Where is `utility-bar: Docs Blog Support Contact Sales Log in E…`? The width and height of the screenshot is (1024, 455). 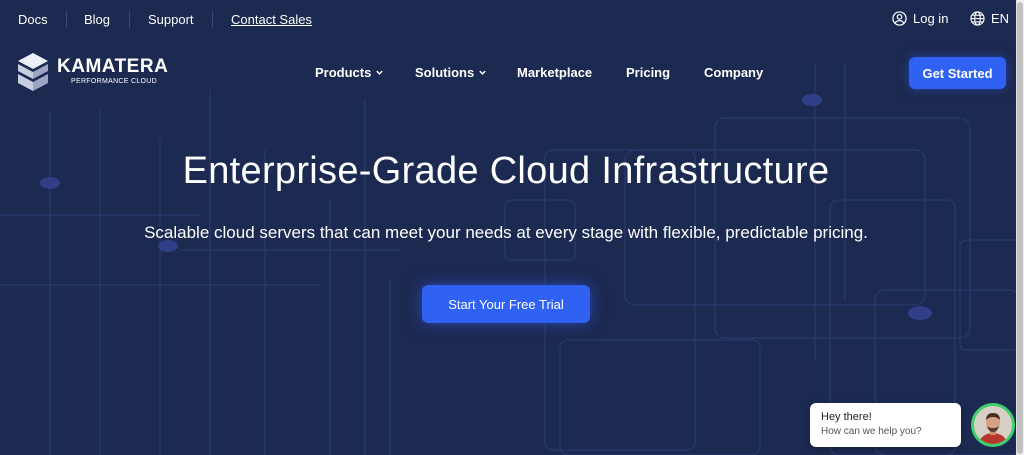 utility-bar: Docs Blog Support Contact Sales Log in E… is located at coordinates (508, 20).